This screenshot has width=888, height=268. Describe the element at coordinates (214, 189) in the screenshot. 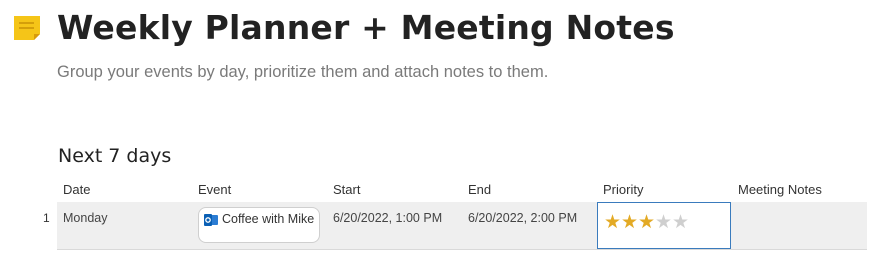

I see `column-header-event: Event` at that location.